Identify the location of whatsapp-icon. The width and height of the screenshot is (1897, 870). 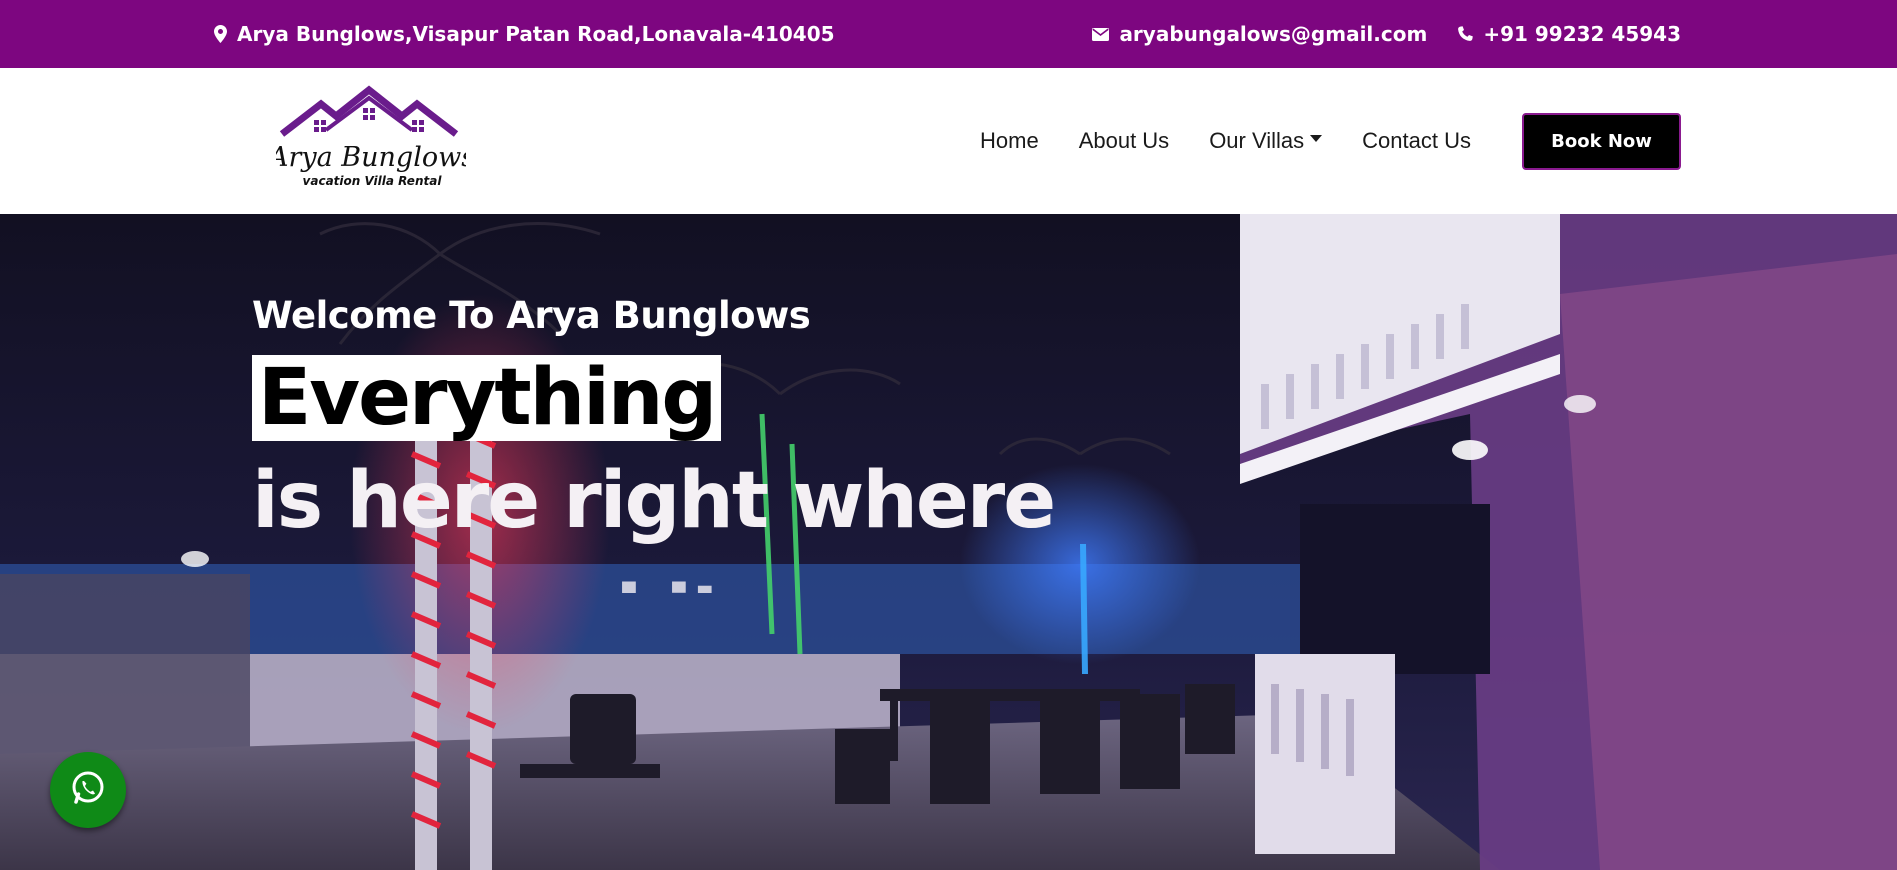
(88, 790).